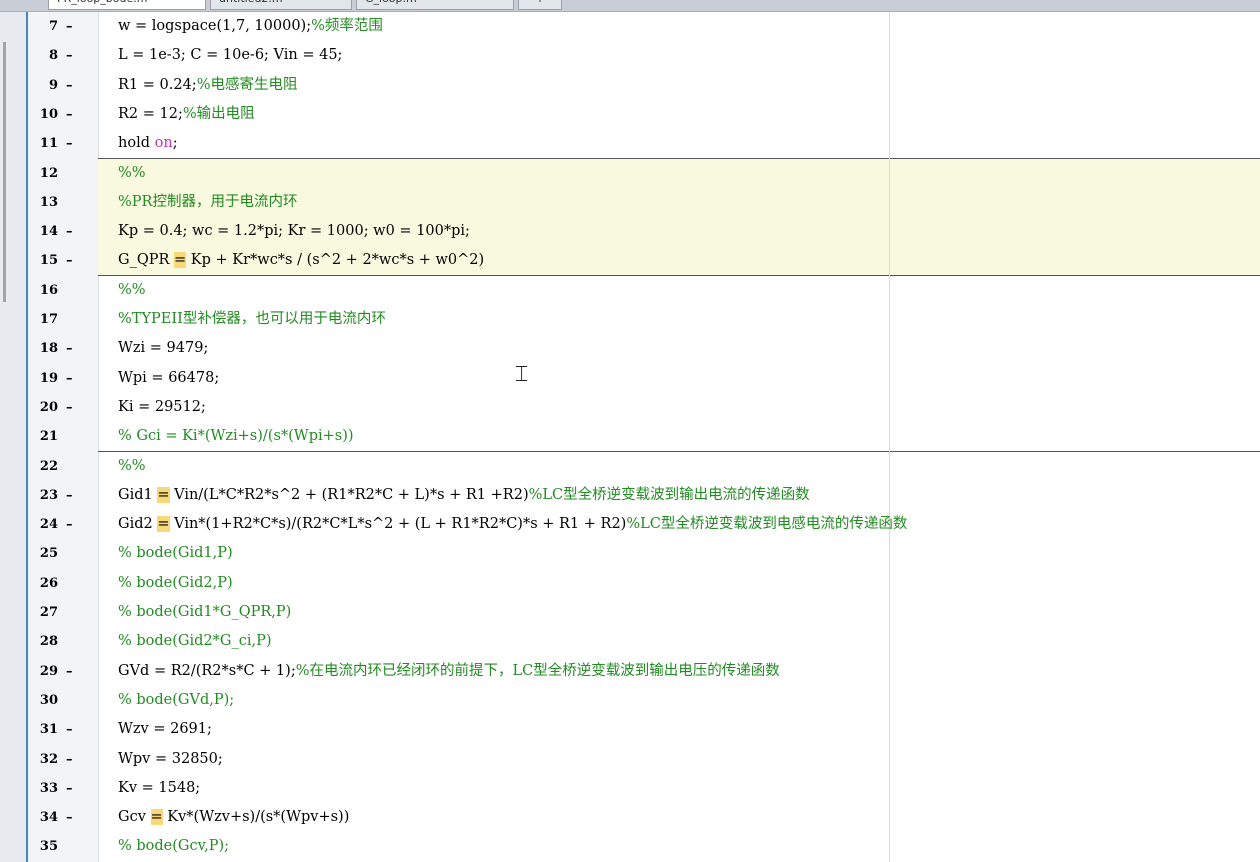  Describe the element at coordinates (767, 524) in the screenshot. I see `code-comment: %LC型全桥逆变载波到电感电流的传递函数` at that location.